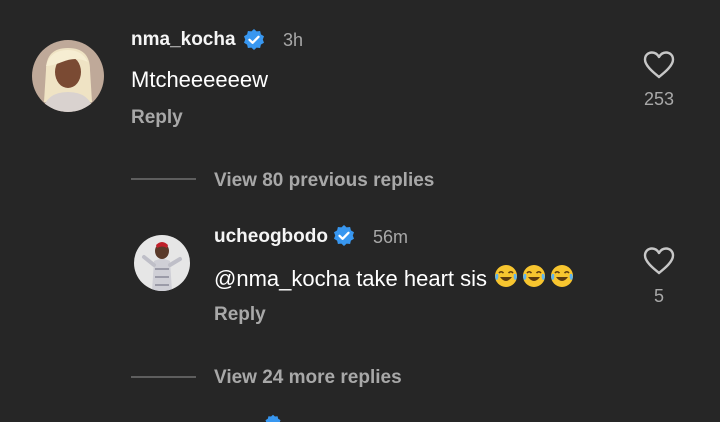  What do you see at coordinates (419, 278) in the screenshot?
I see `reply-text-body: take heart sis` at bounding box center [419, 278].